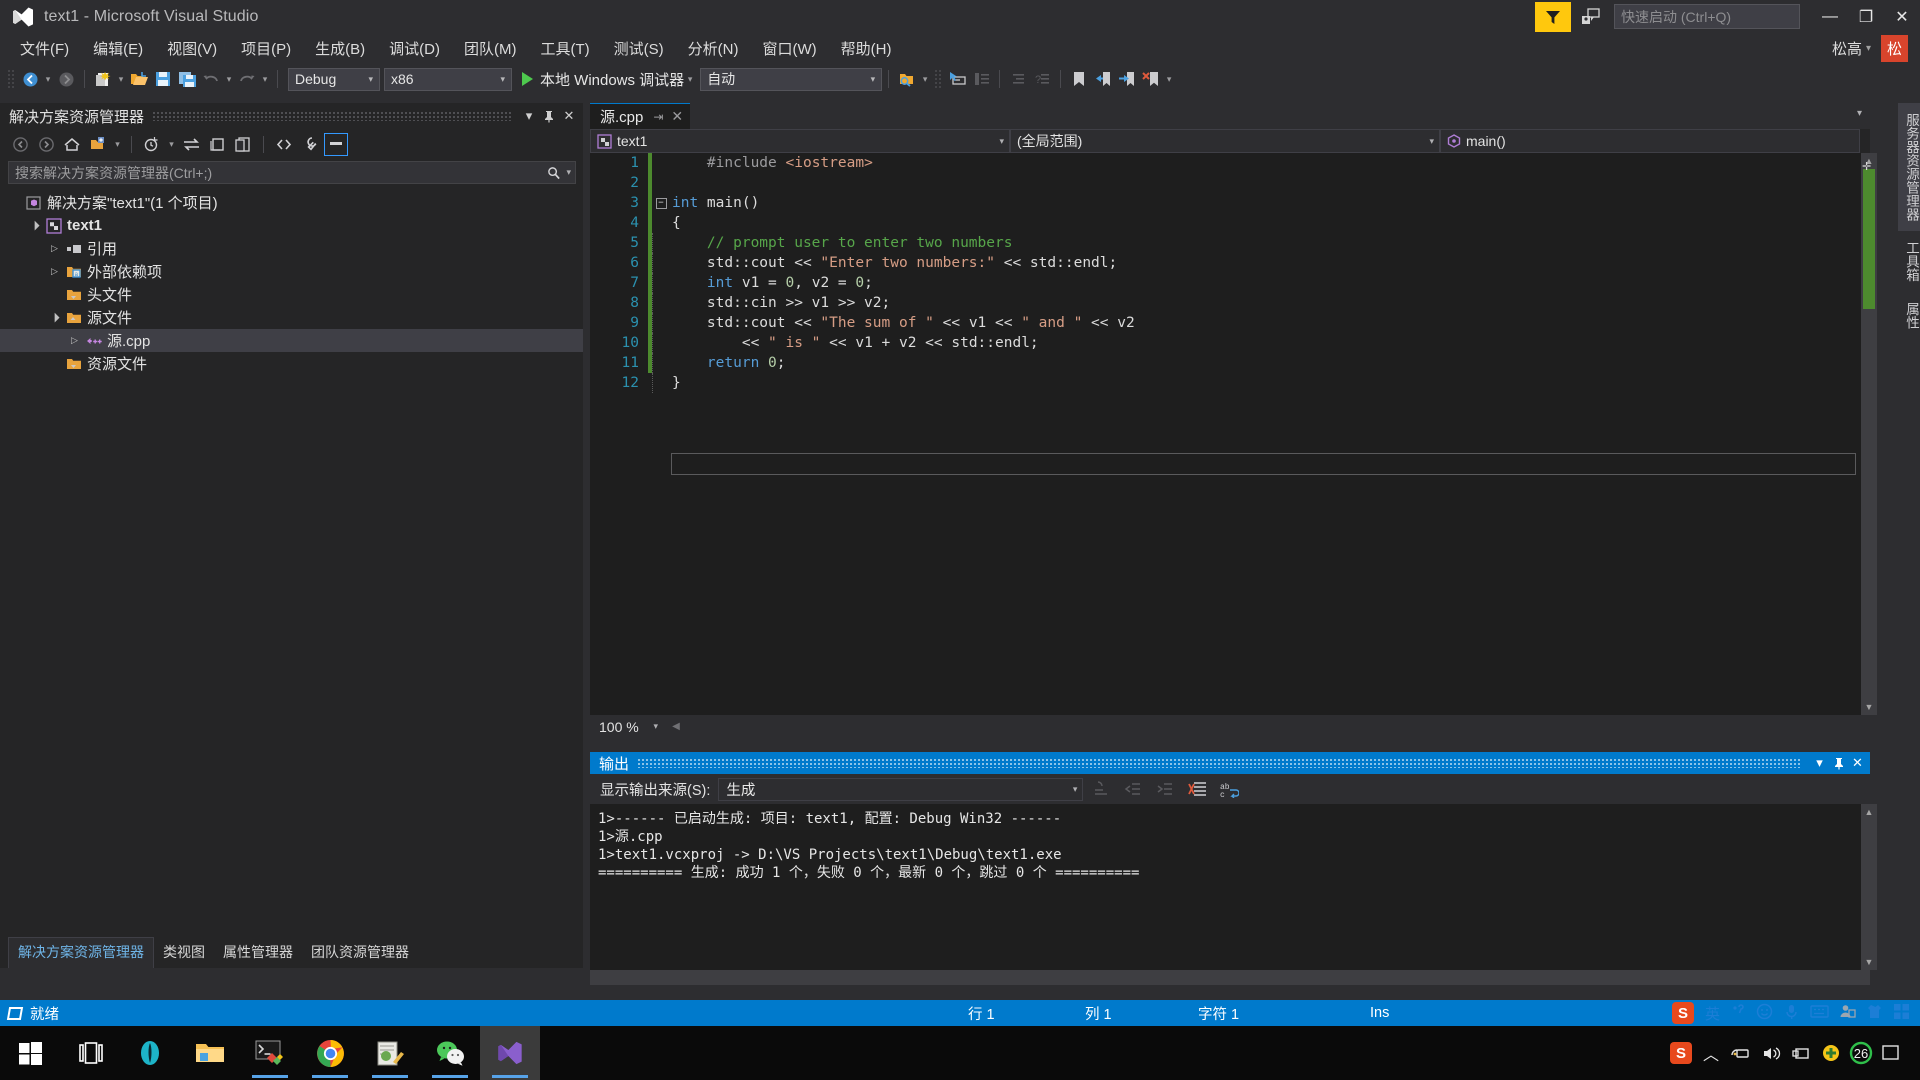 This screenshot has height=1080, width=1920. Describe the element at coordinates (1869, 887) in the screenshot. I see `output-vertical-scrollbar: ▲ ▼` at that location.